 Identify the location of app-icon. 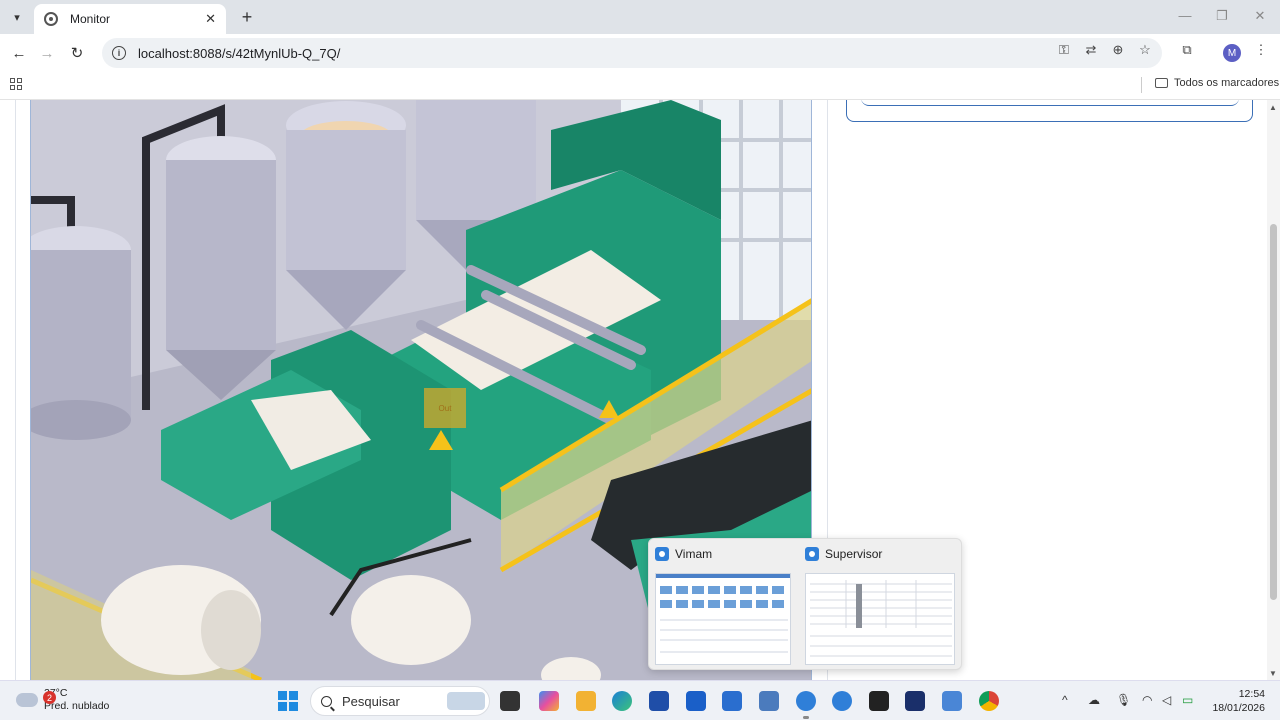
(769, 701).